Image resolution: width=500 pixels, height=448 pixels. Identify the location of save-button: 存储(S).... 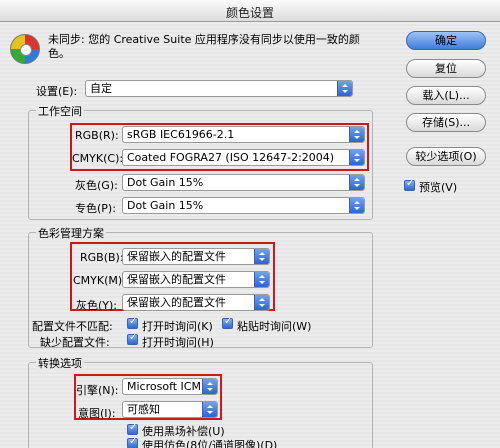
(446, 122).